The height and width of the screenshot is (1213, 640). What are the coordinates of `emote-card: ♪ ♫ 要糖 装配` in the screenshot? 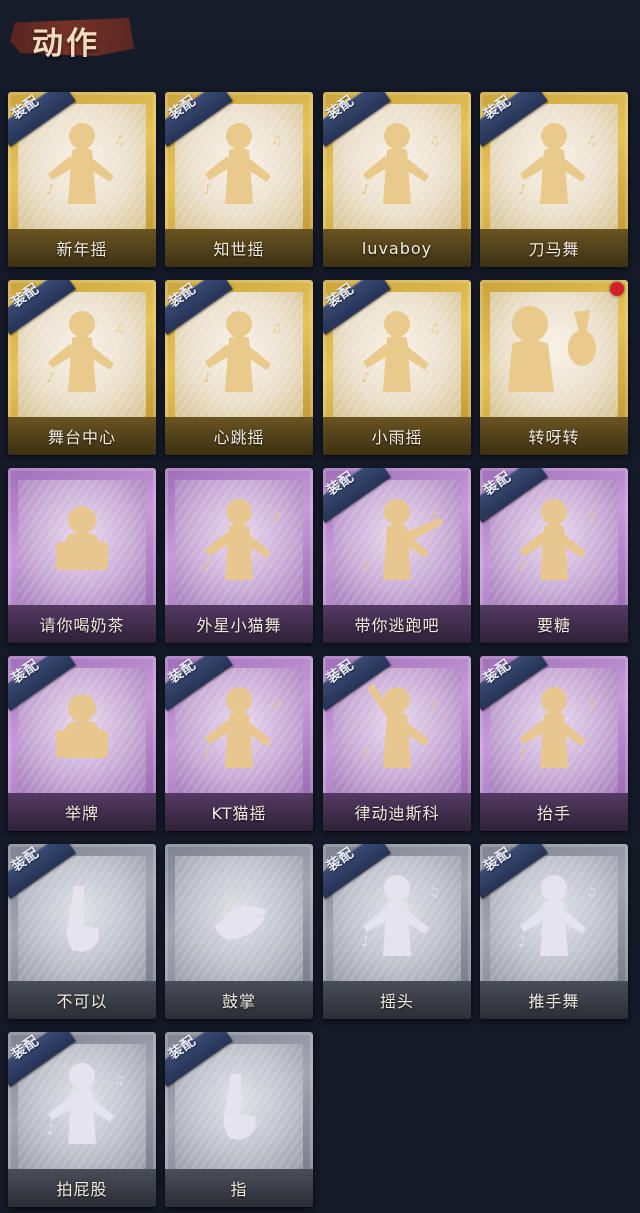 It's located at (554, 555).